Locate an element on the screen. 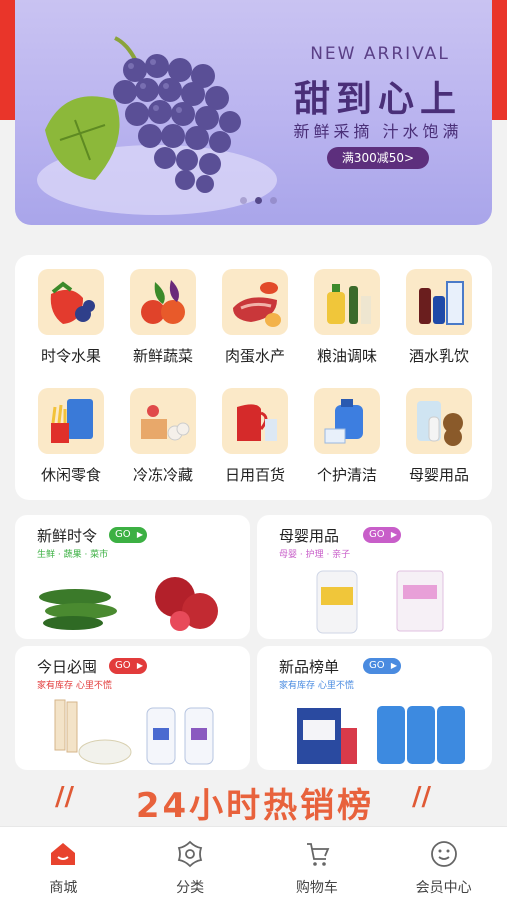 The width and height of the screenshot is (507, 900). grapes-image is located at coordinates (143, 114).